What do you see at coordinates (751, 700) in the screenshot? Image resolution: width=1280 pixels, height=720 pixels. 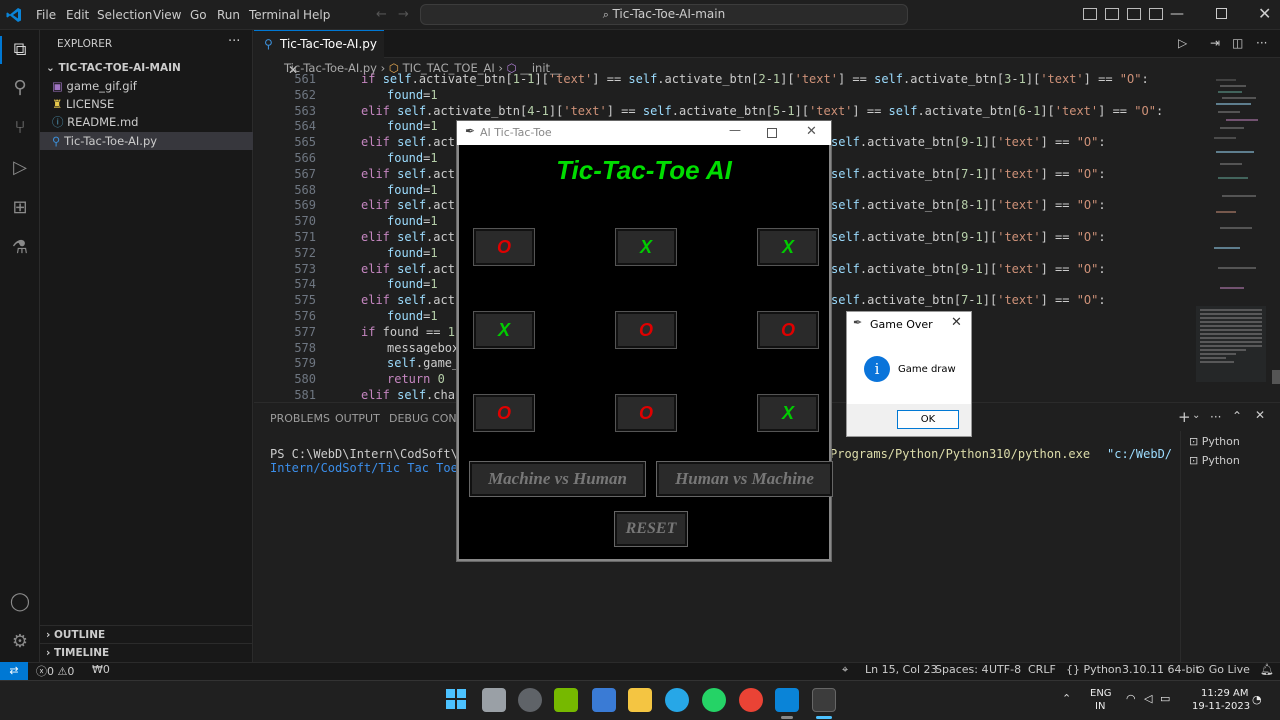 I see `chrome-app-icon` at bounding box center [751, 700].